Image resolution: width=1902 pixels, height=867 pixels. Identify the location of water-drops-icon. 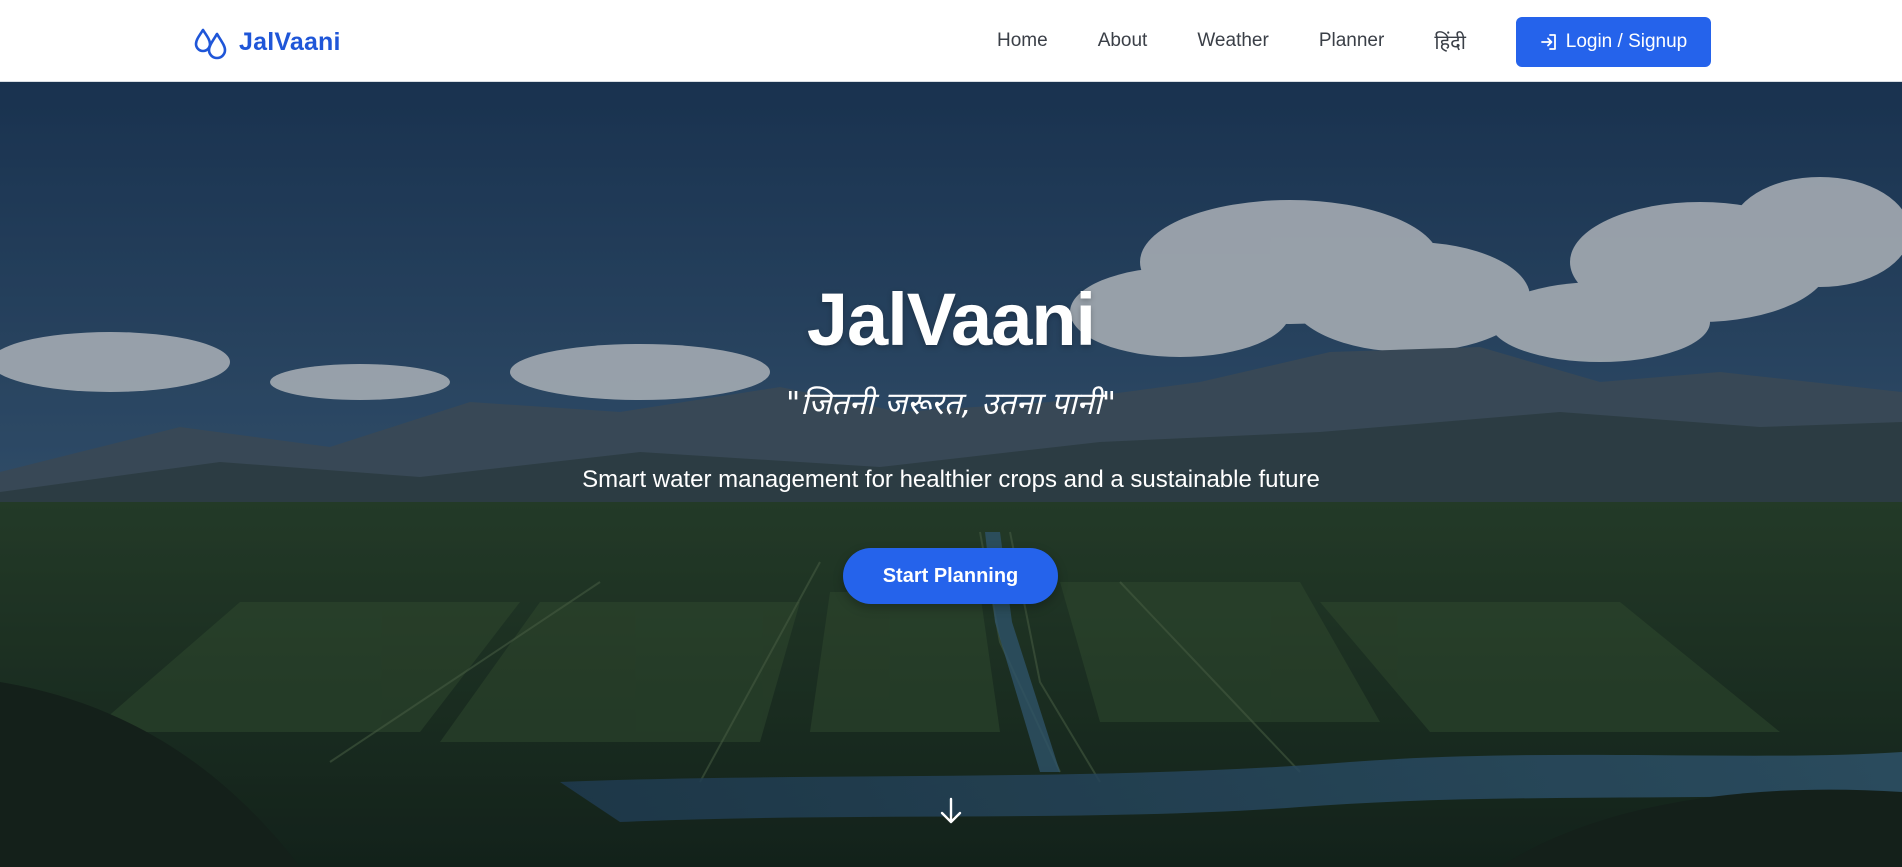
(210, 44).